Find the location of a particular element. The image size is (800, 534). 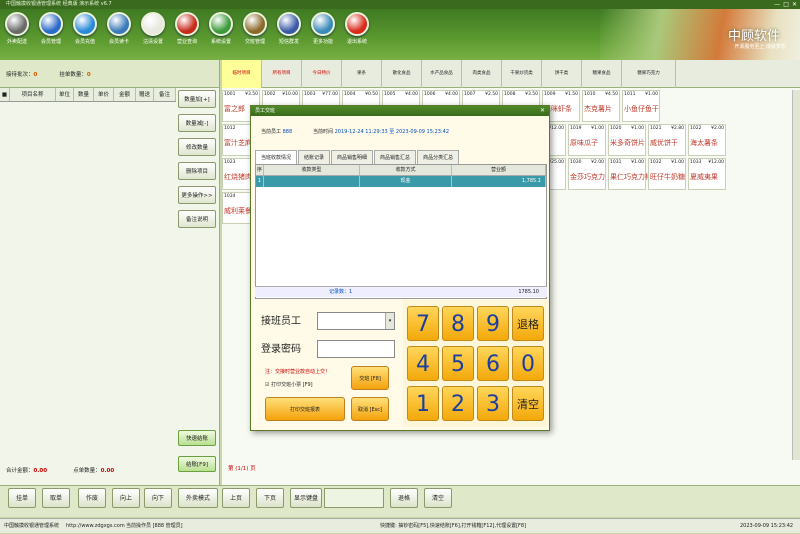

product-item: 1030 ¥2.00 金莎巧克力 is located at coordinates (587, 174).